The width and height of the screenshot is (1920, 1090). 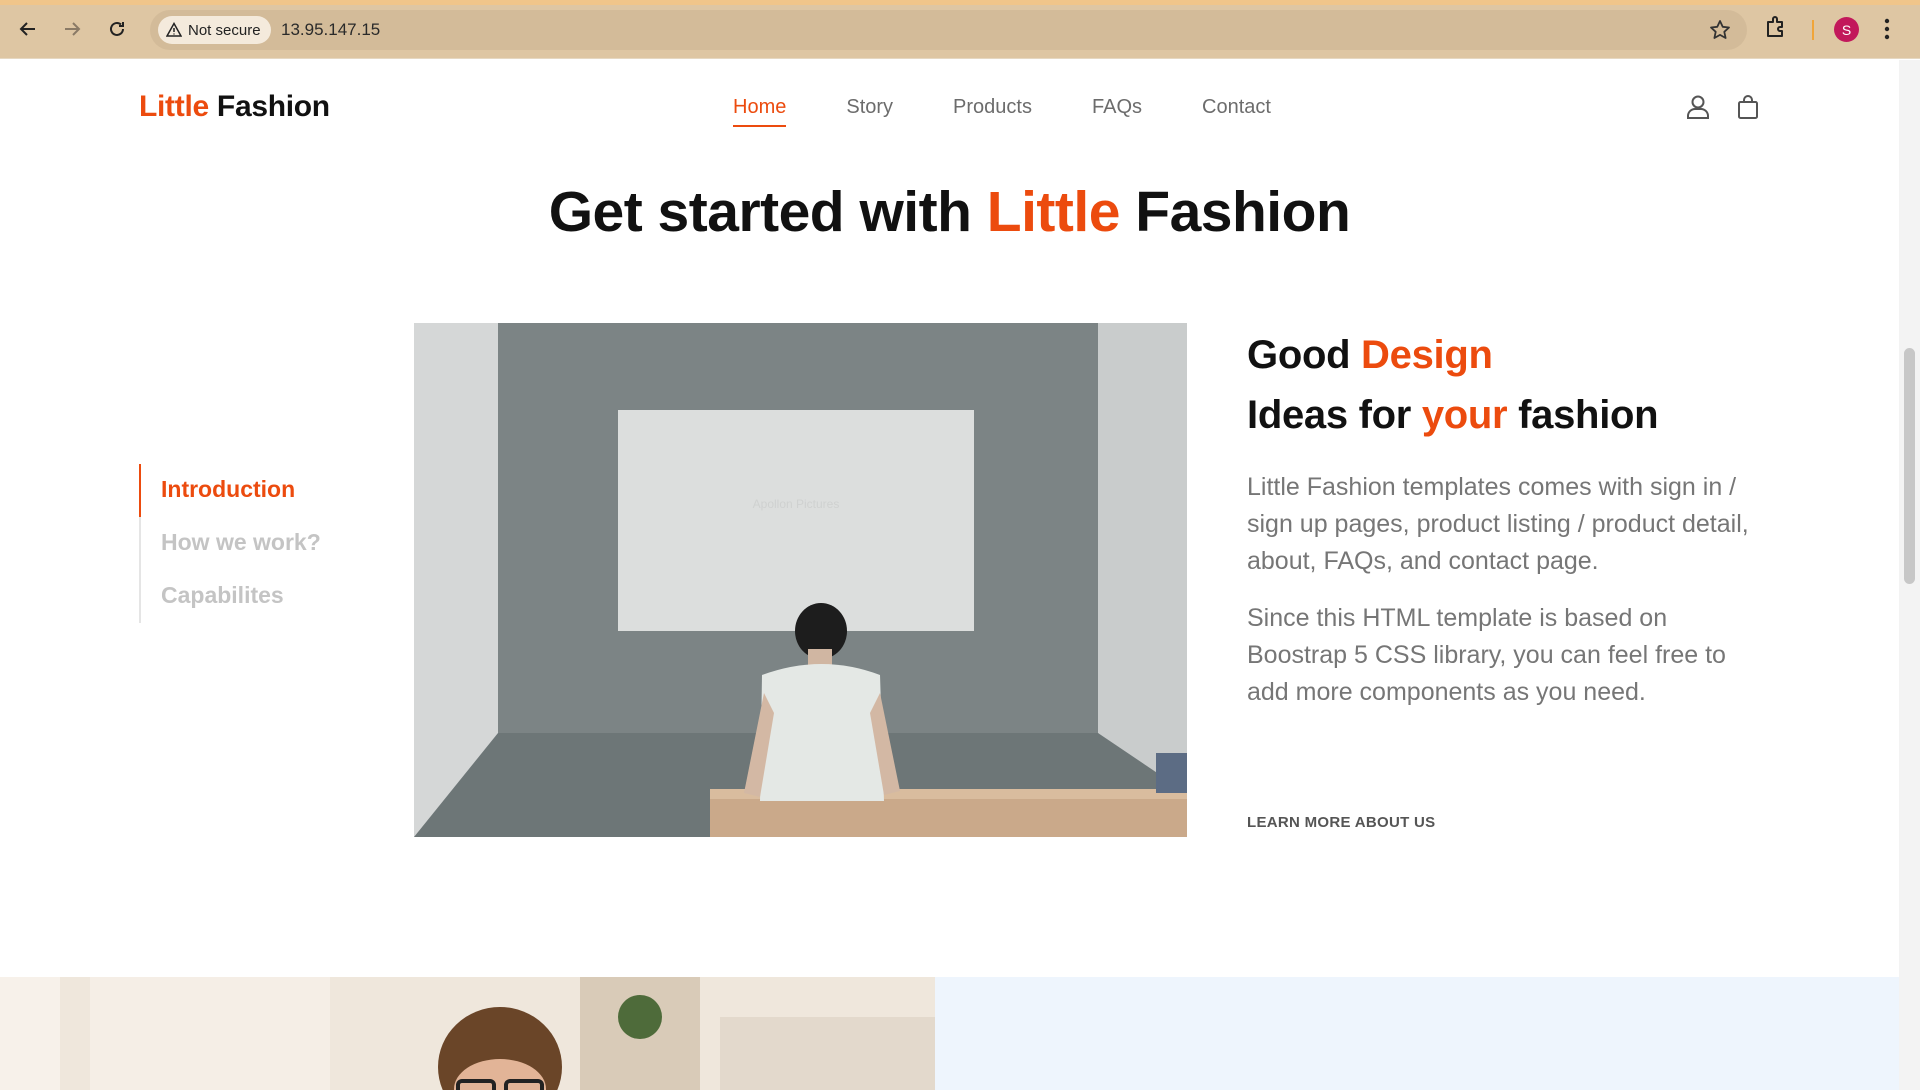 I want to click on forward-button, so click(x=72, y=29).